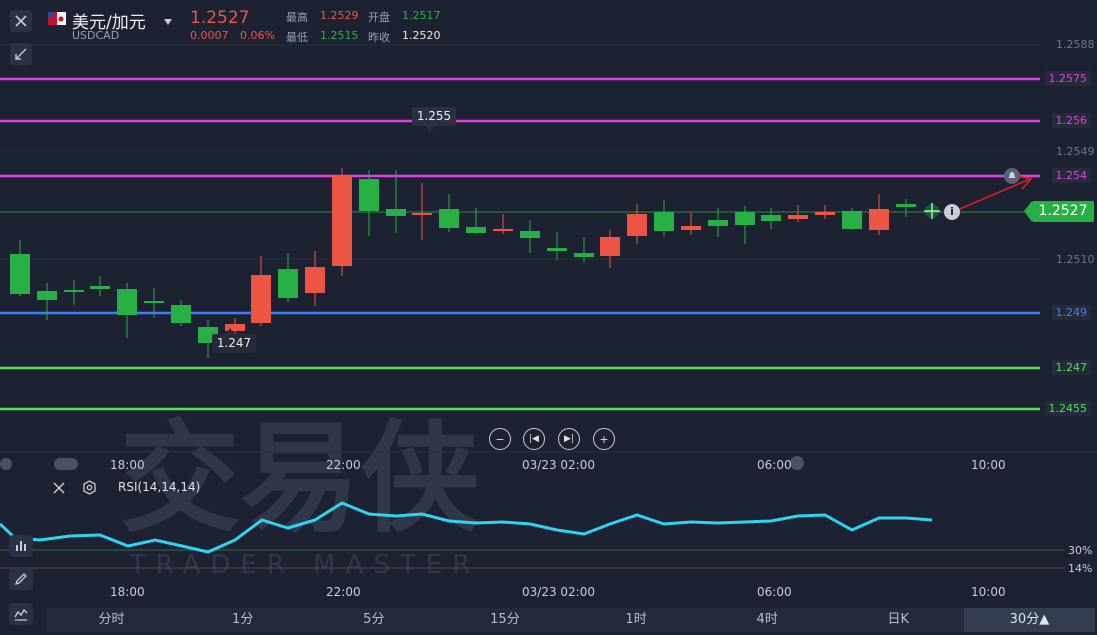 The image size is (1097, 635). What do you see at coordinates (339, 35) in the screenshot?
I see `low-value: 1.2515` at bounding box center [339, 35].